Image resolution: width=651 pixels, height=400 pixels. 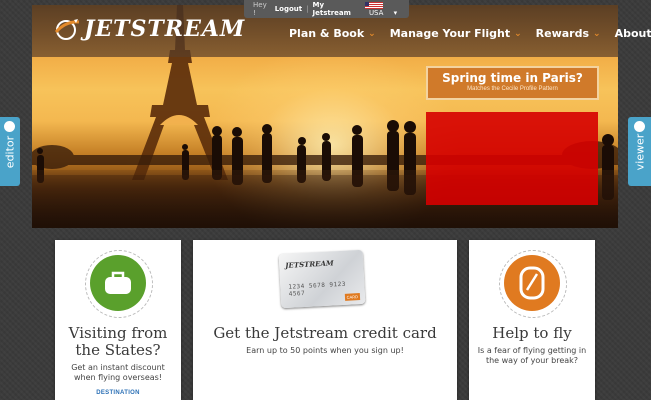 I want to click on highlight-region, so click(x=512, y=158).